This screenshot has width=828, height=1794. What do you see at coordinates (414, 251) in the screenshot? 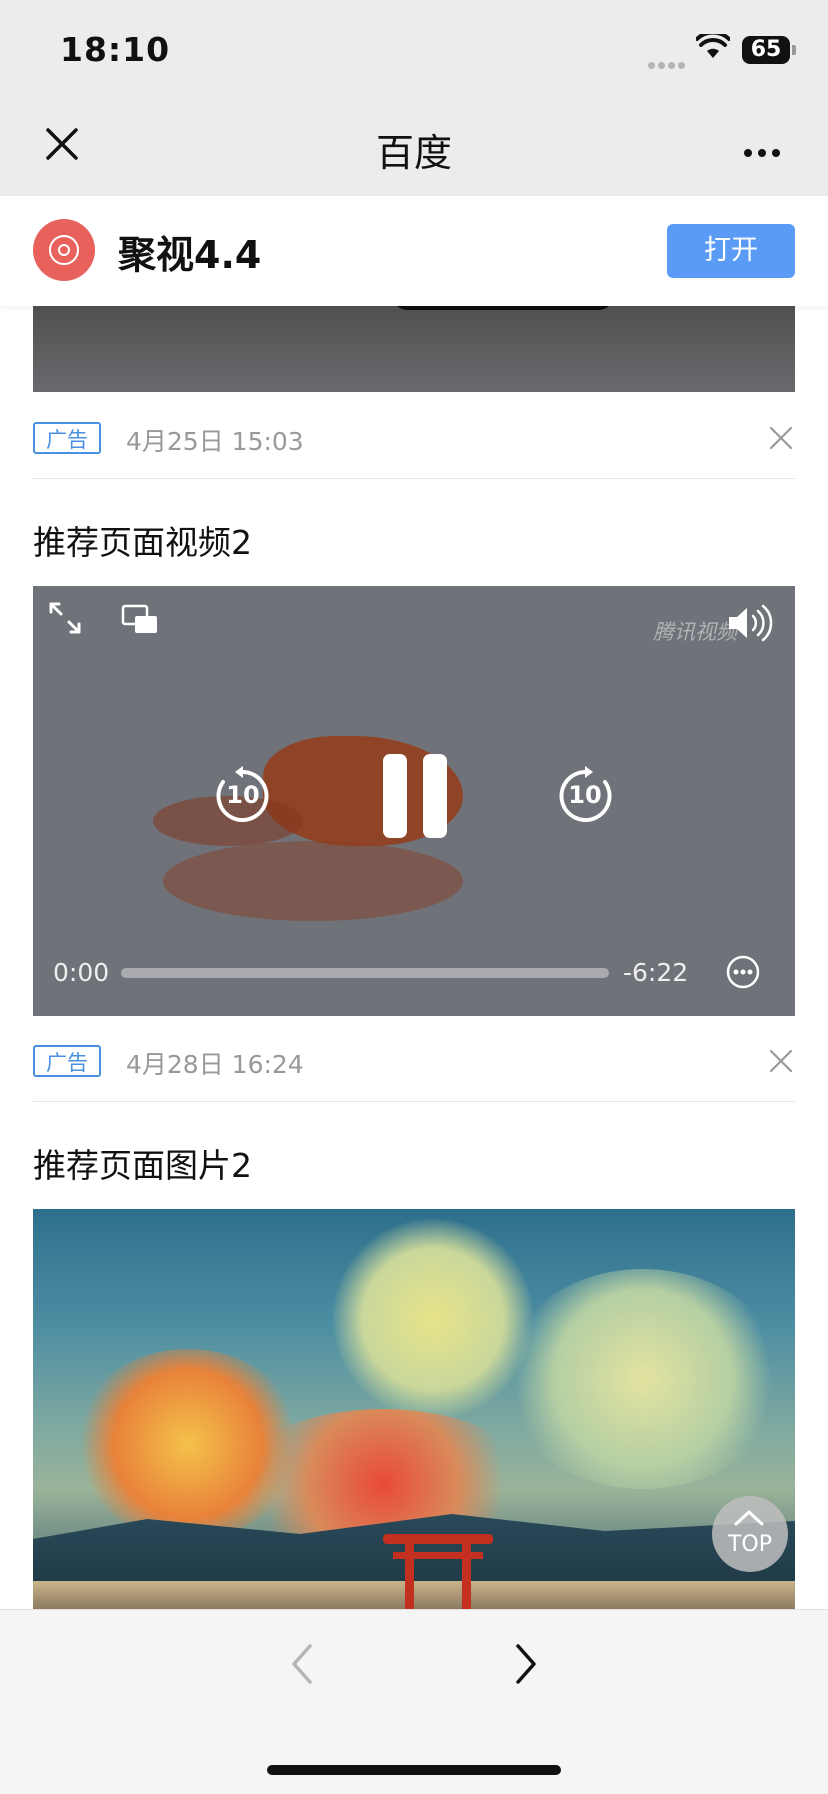
I see `app-download-banner: 聚视4.4 打开` at bounding box center [414, 251].